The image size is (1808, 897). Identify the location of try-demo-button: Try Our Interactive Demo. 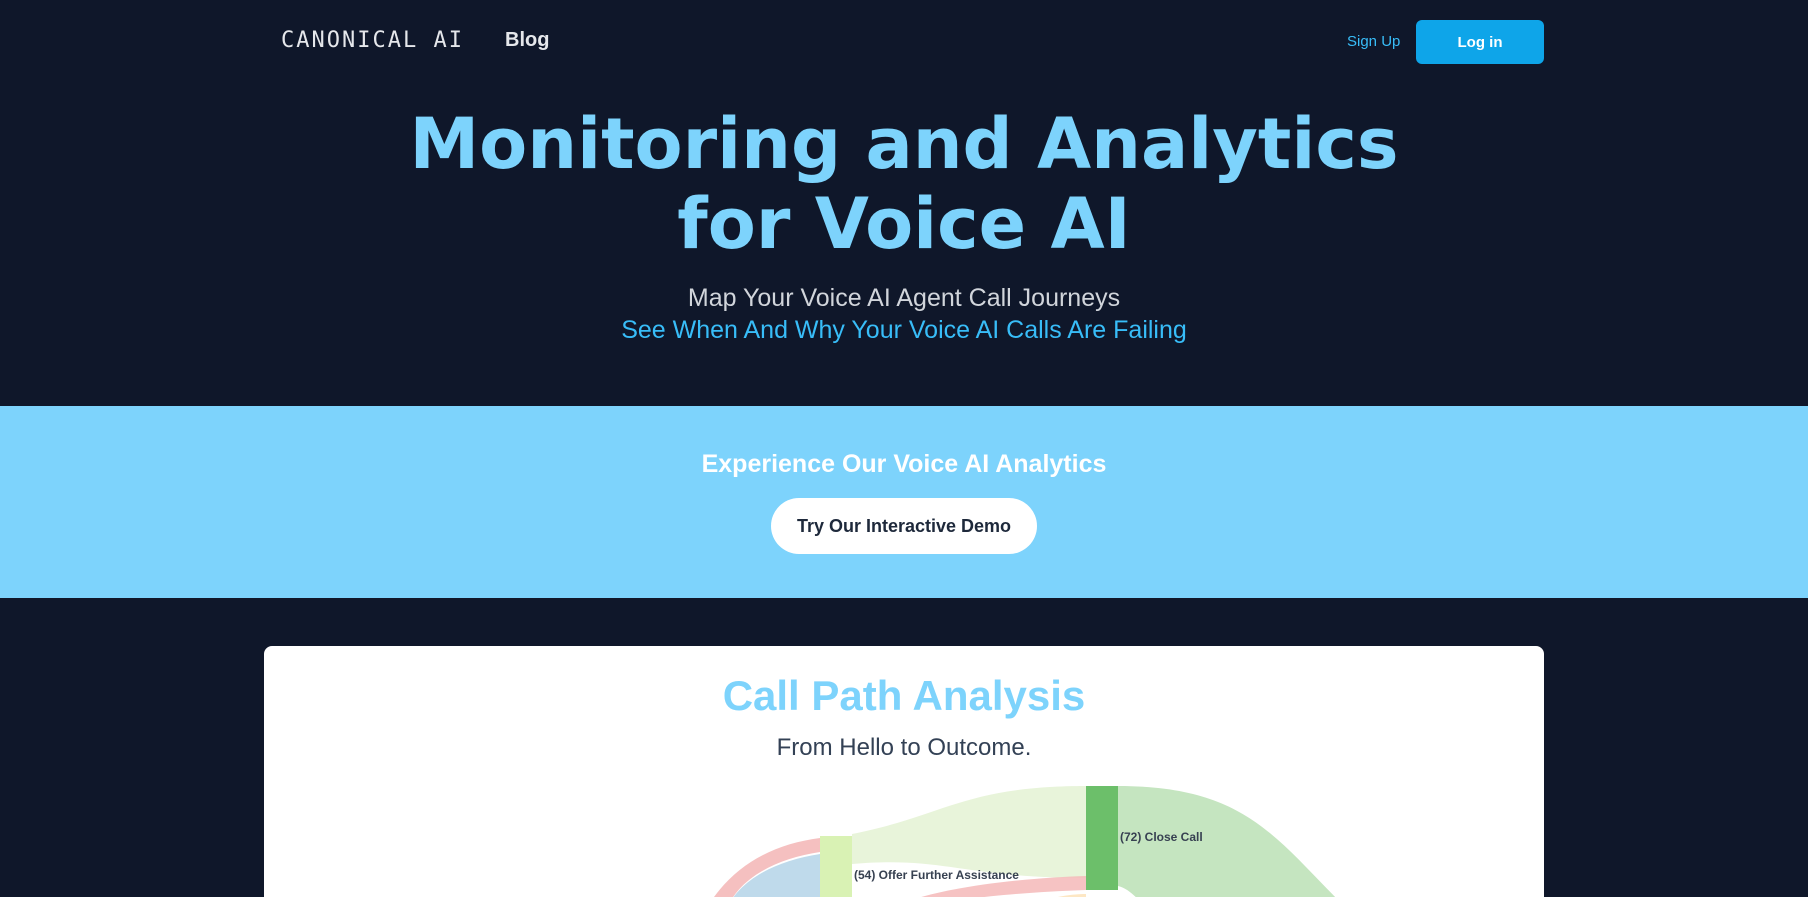
(904, 526).